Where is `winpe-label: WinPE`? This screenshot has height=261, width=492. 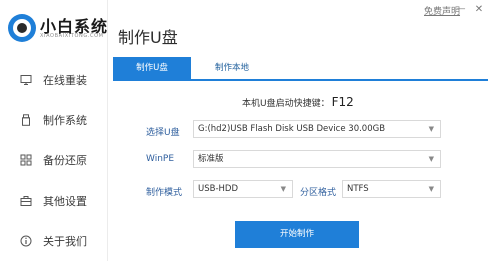
winpe-label: WinPE is located at coordinates (160, 159).